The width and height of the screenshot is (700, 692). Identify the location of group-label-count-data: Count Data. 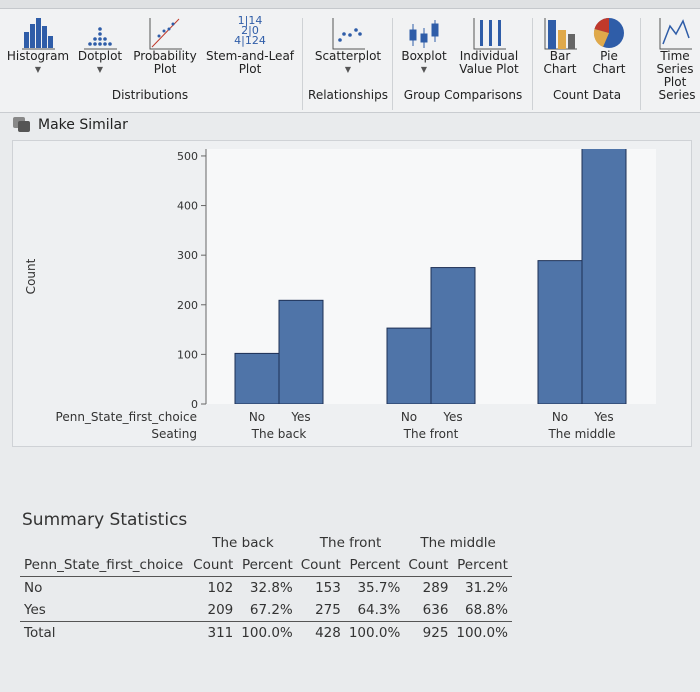
(587, 95).